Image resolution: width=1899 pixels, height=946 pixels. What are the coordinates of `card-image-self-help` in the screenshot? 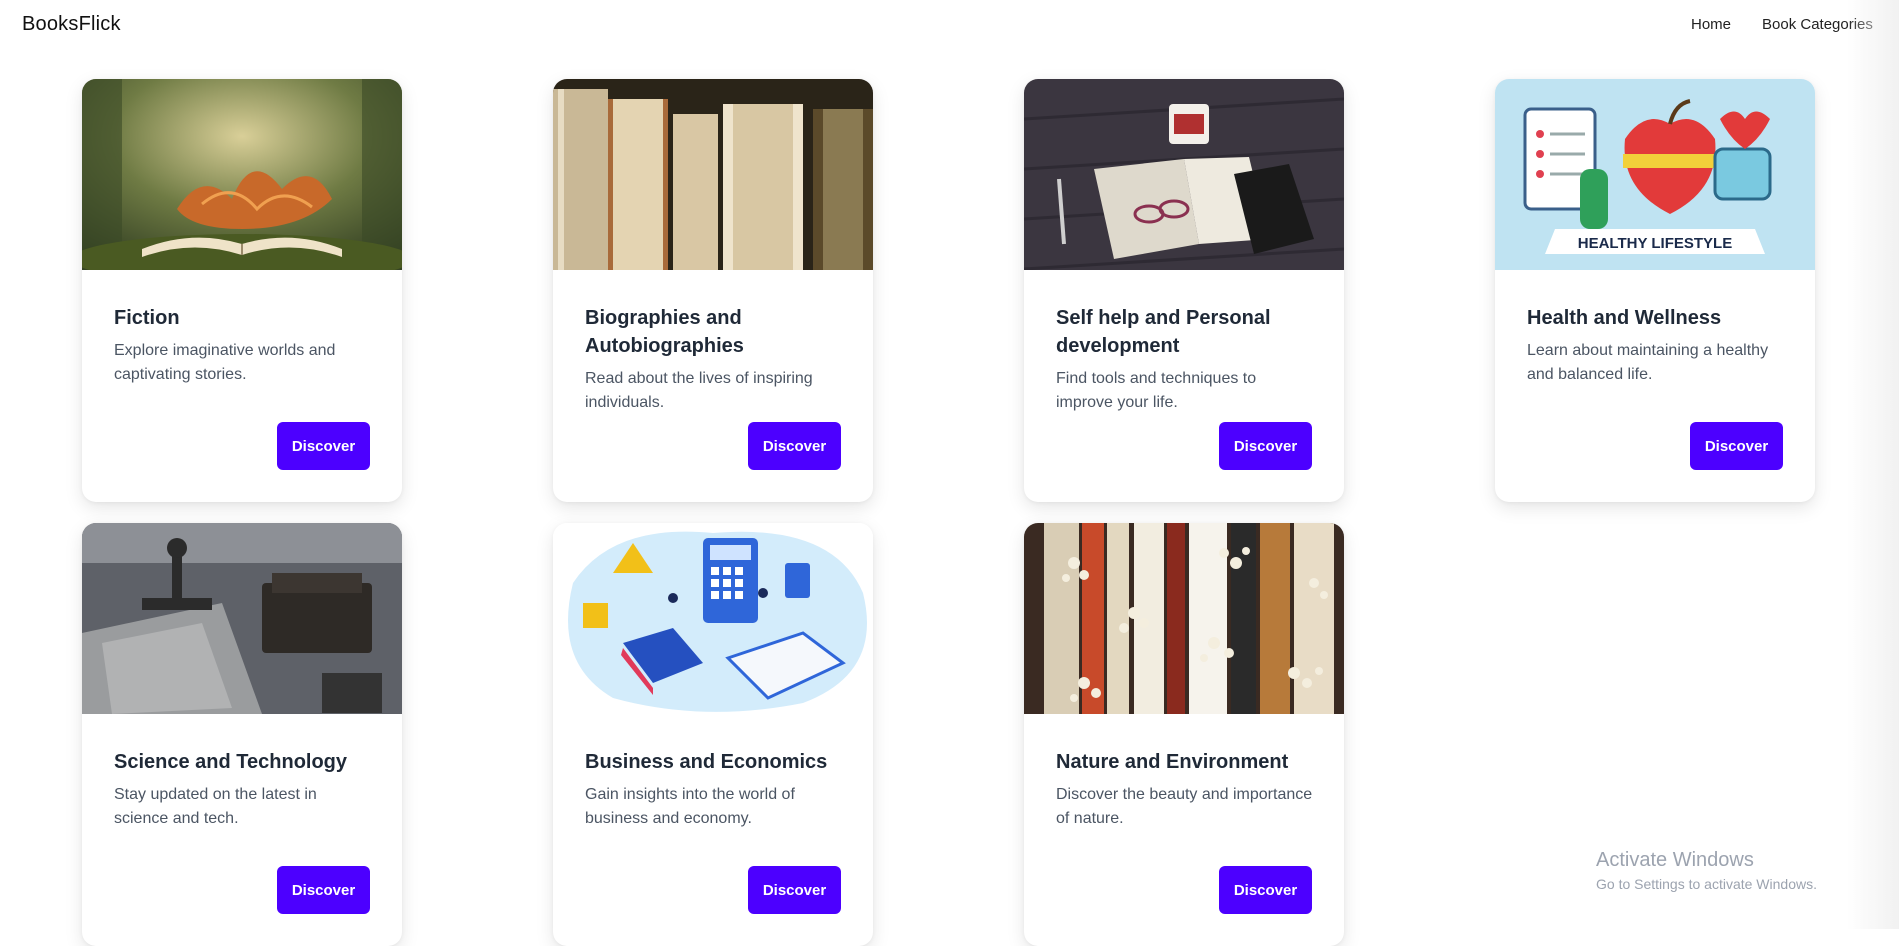 It's located at (1184, 174).